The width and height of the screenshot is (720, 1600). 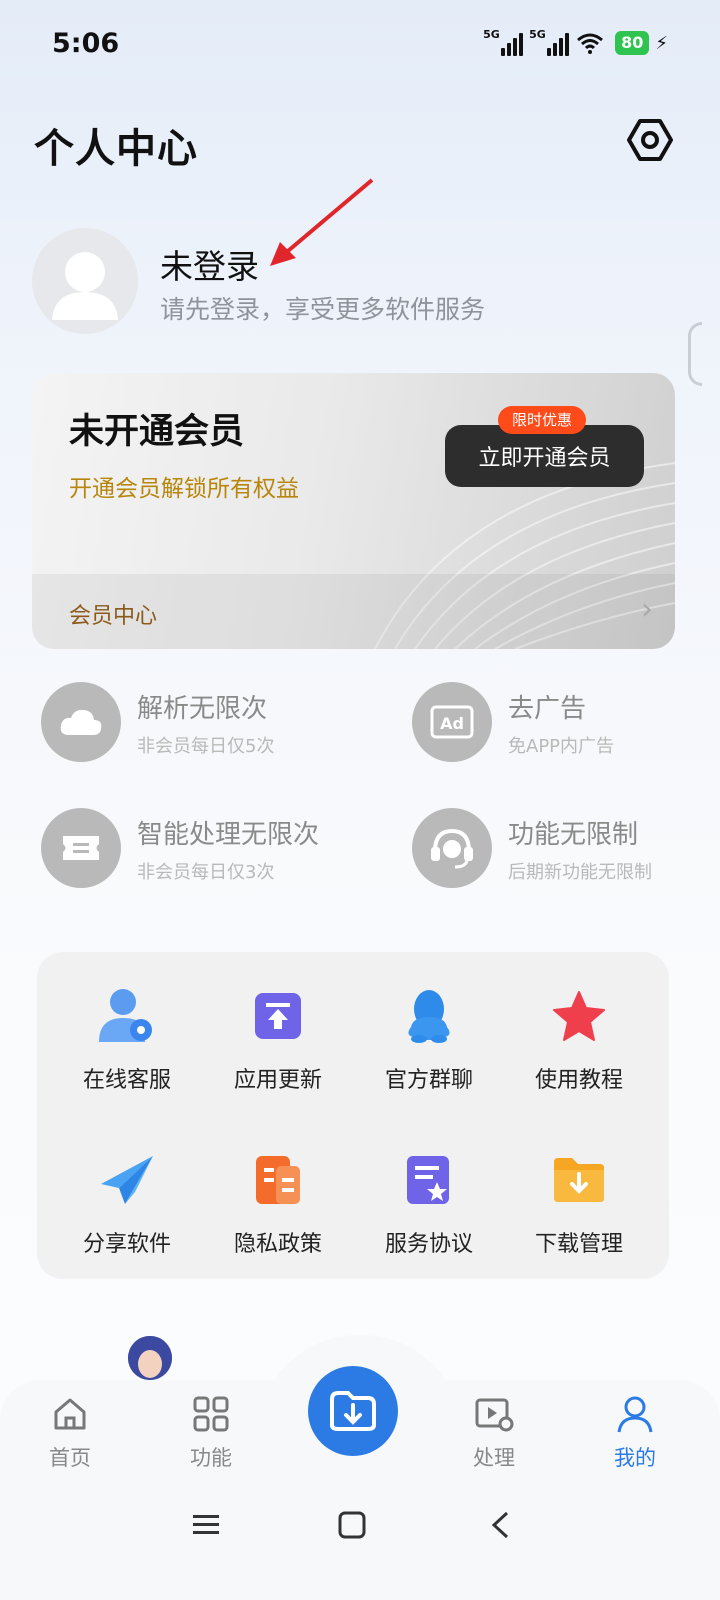 I want to click on nav-home: 首页, so click(x=70, y=1433).